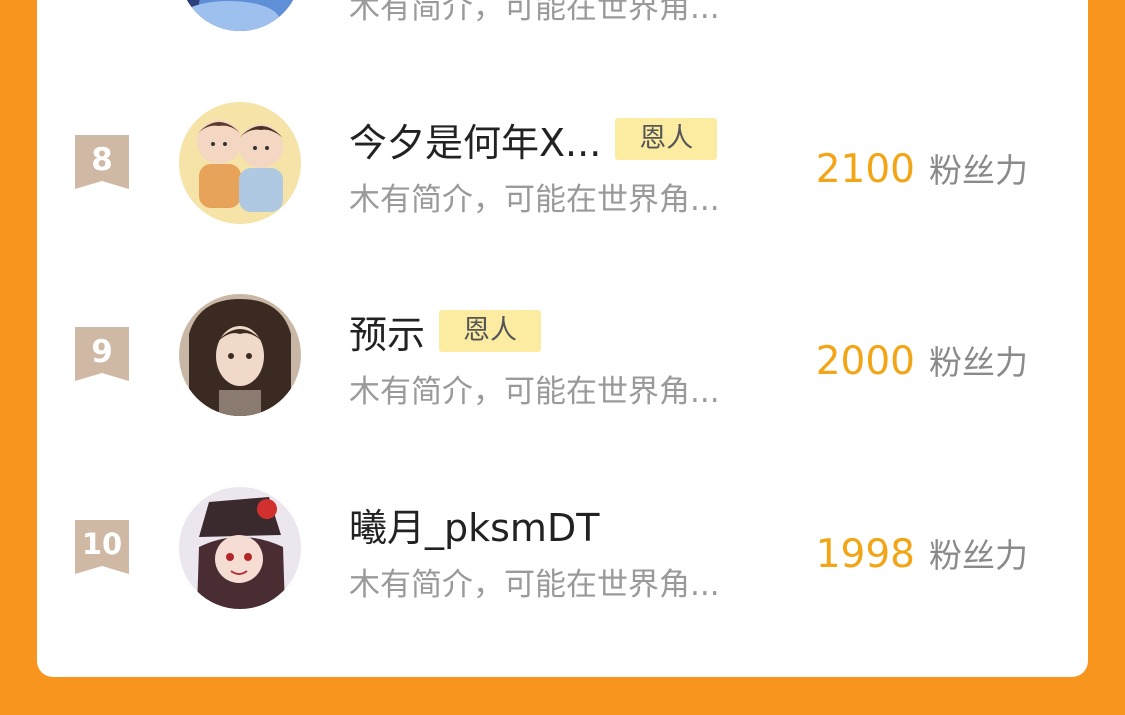  What do you see at coordinates (865, 554) in the screenshot?
I see `fan-power-value: 1998` at bounding box center [865, 554].